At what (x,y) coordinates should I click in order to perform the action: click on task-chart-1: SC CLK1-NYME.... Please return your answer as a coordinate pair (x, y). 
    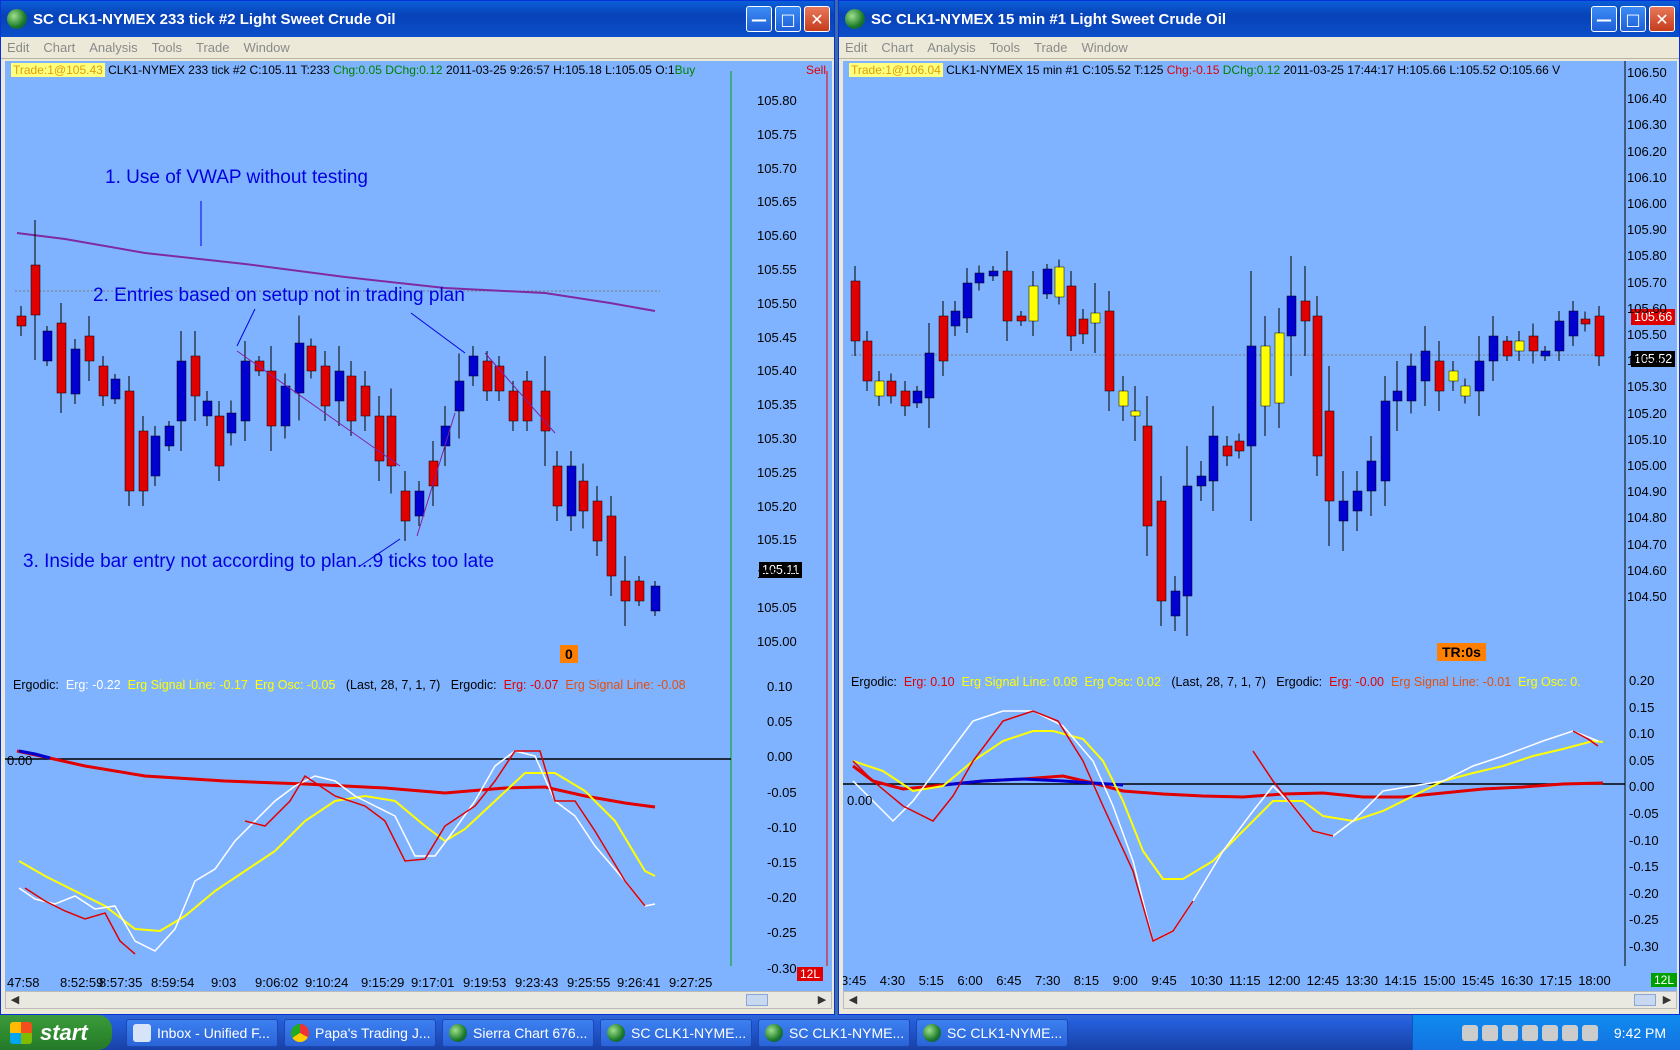
    Looking at the image, I should click on (676, 1032).